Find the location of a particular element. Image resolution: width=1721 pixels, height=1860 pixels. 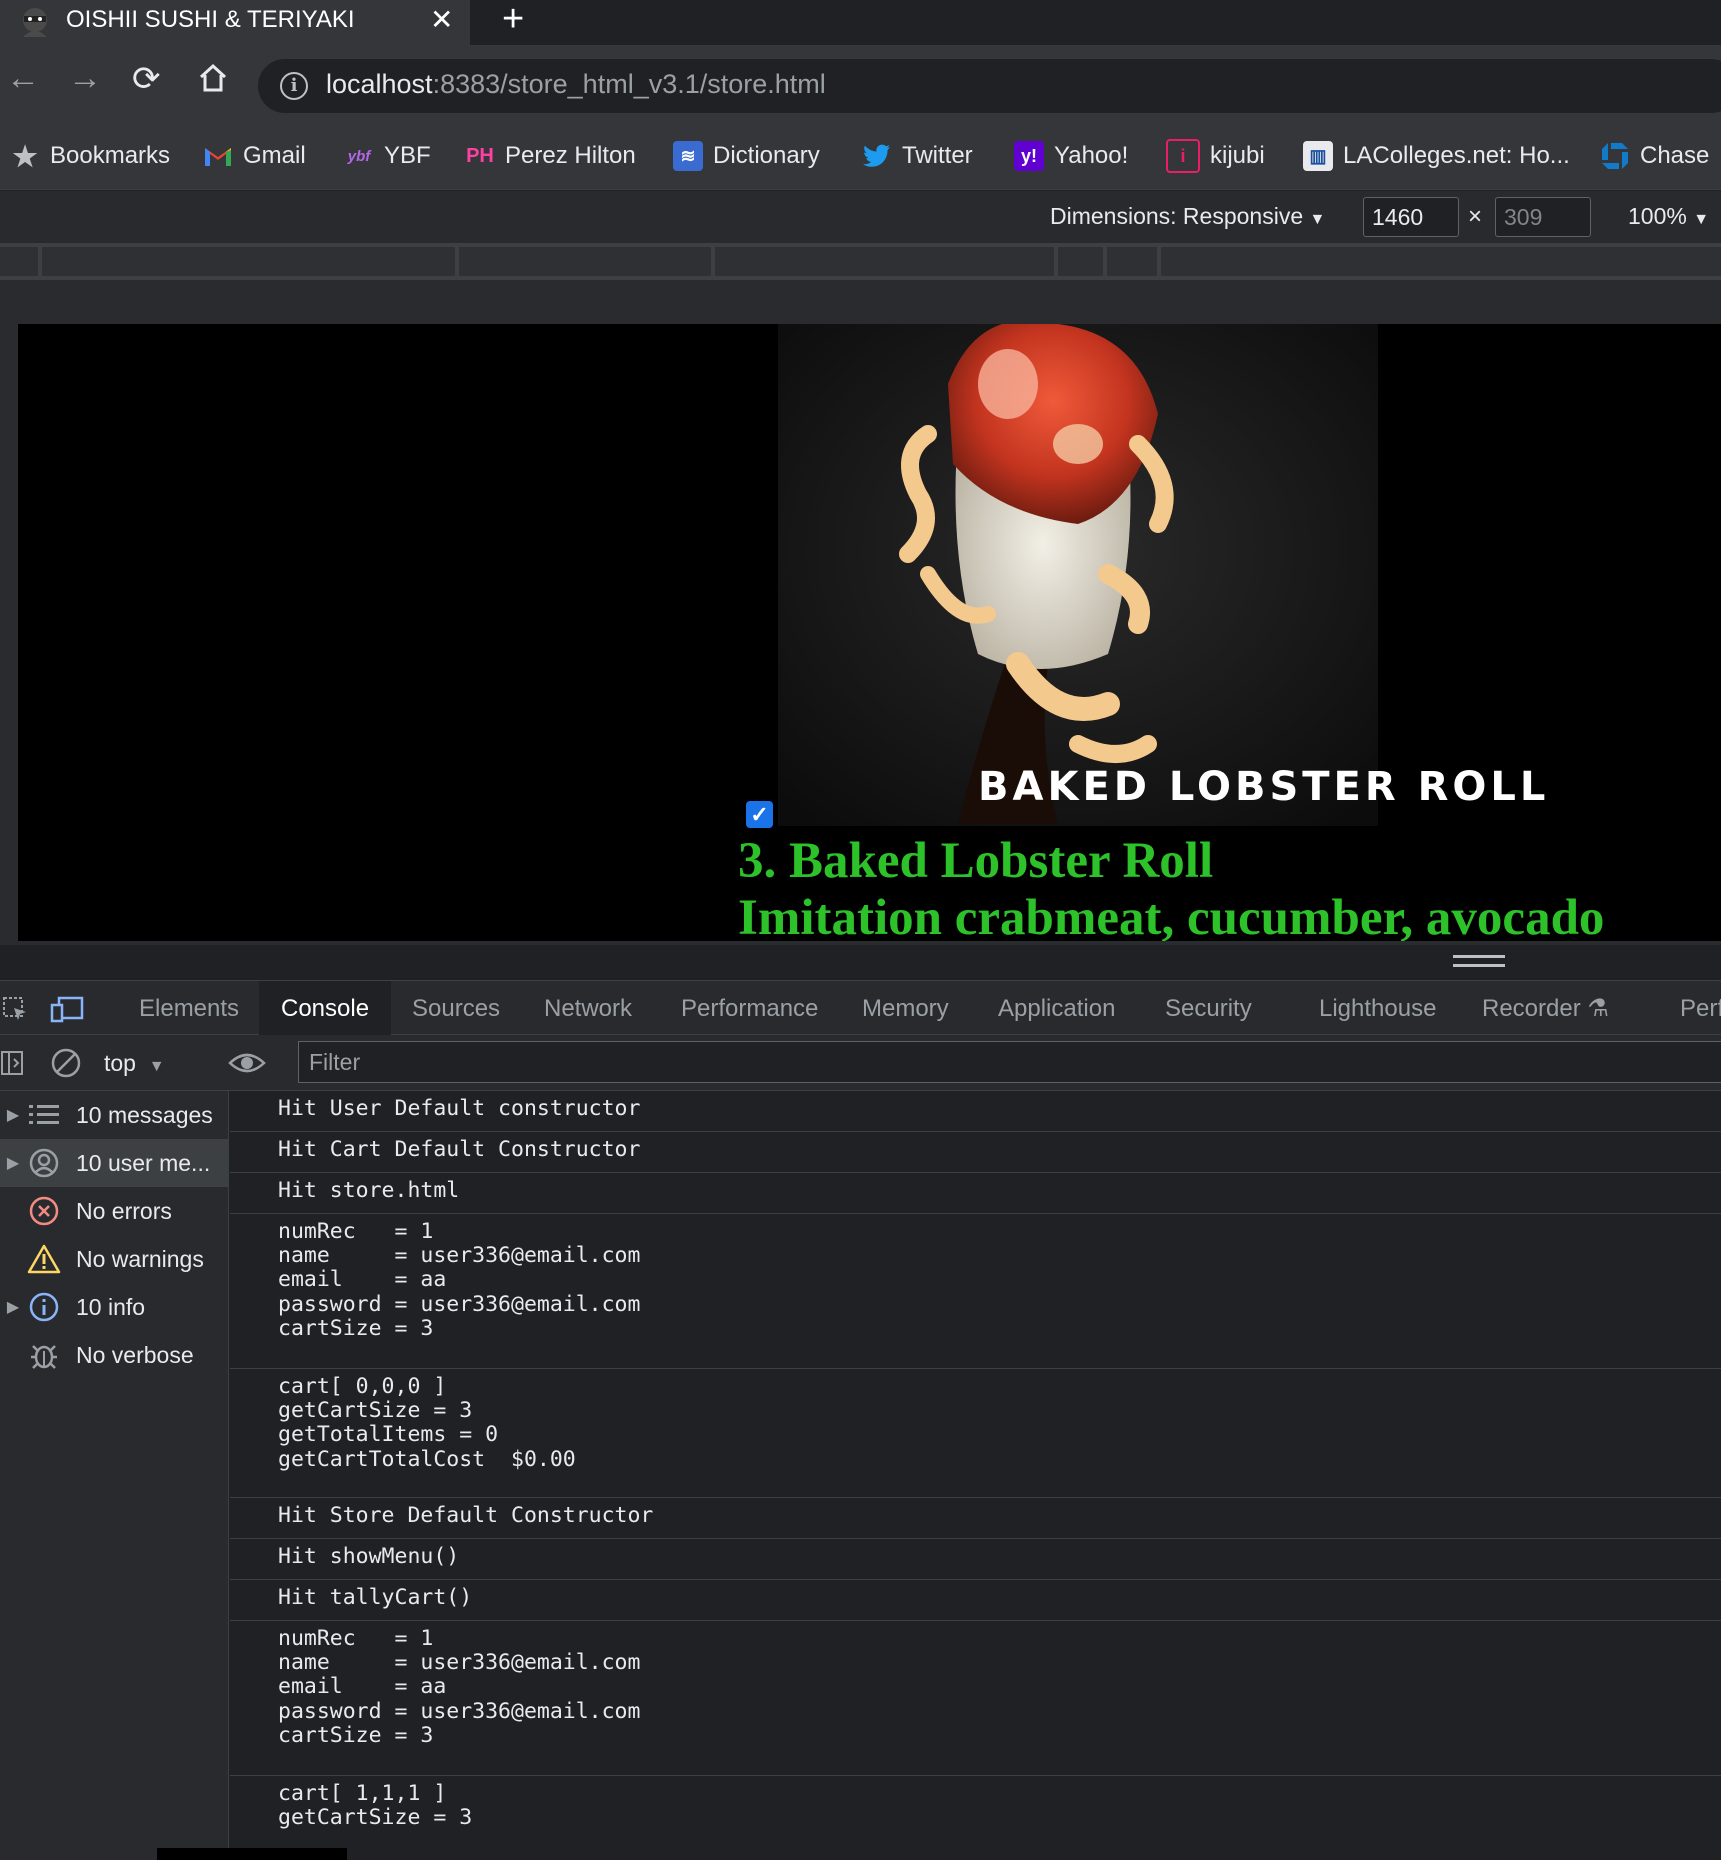

sidebar-item-messages: ▶ 10 messages is located at coordinates (114, 1115).